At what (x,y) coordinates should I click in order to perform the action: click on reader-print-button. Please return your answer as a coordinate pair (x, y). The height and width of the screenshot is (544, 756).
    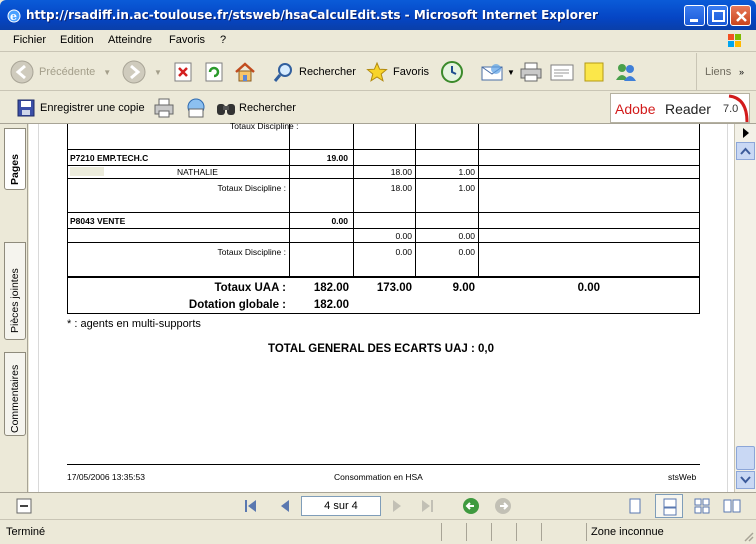
    Looking at the image, I should click on (164, 108).